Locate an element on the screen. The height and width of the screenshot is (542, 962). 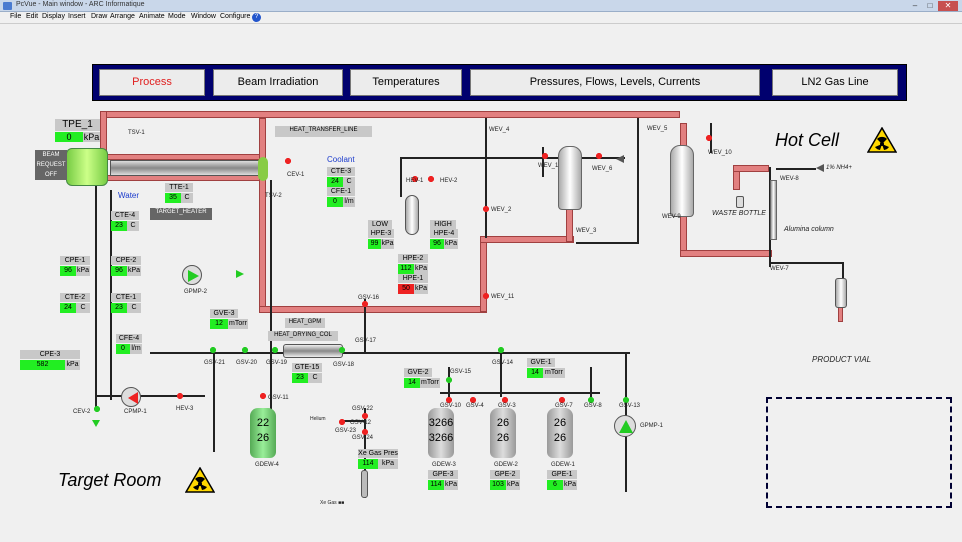
wev-2-valve is located at coordinates (486, 209).